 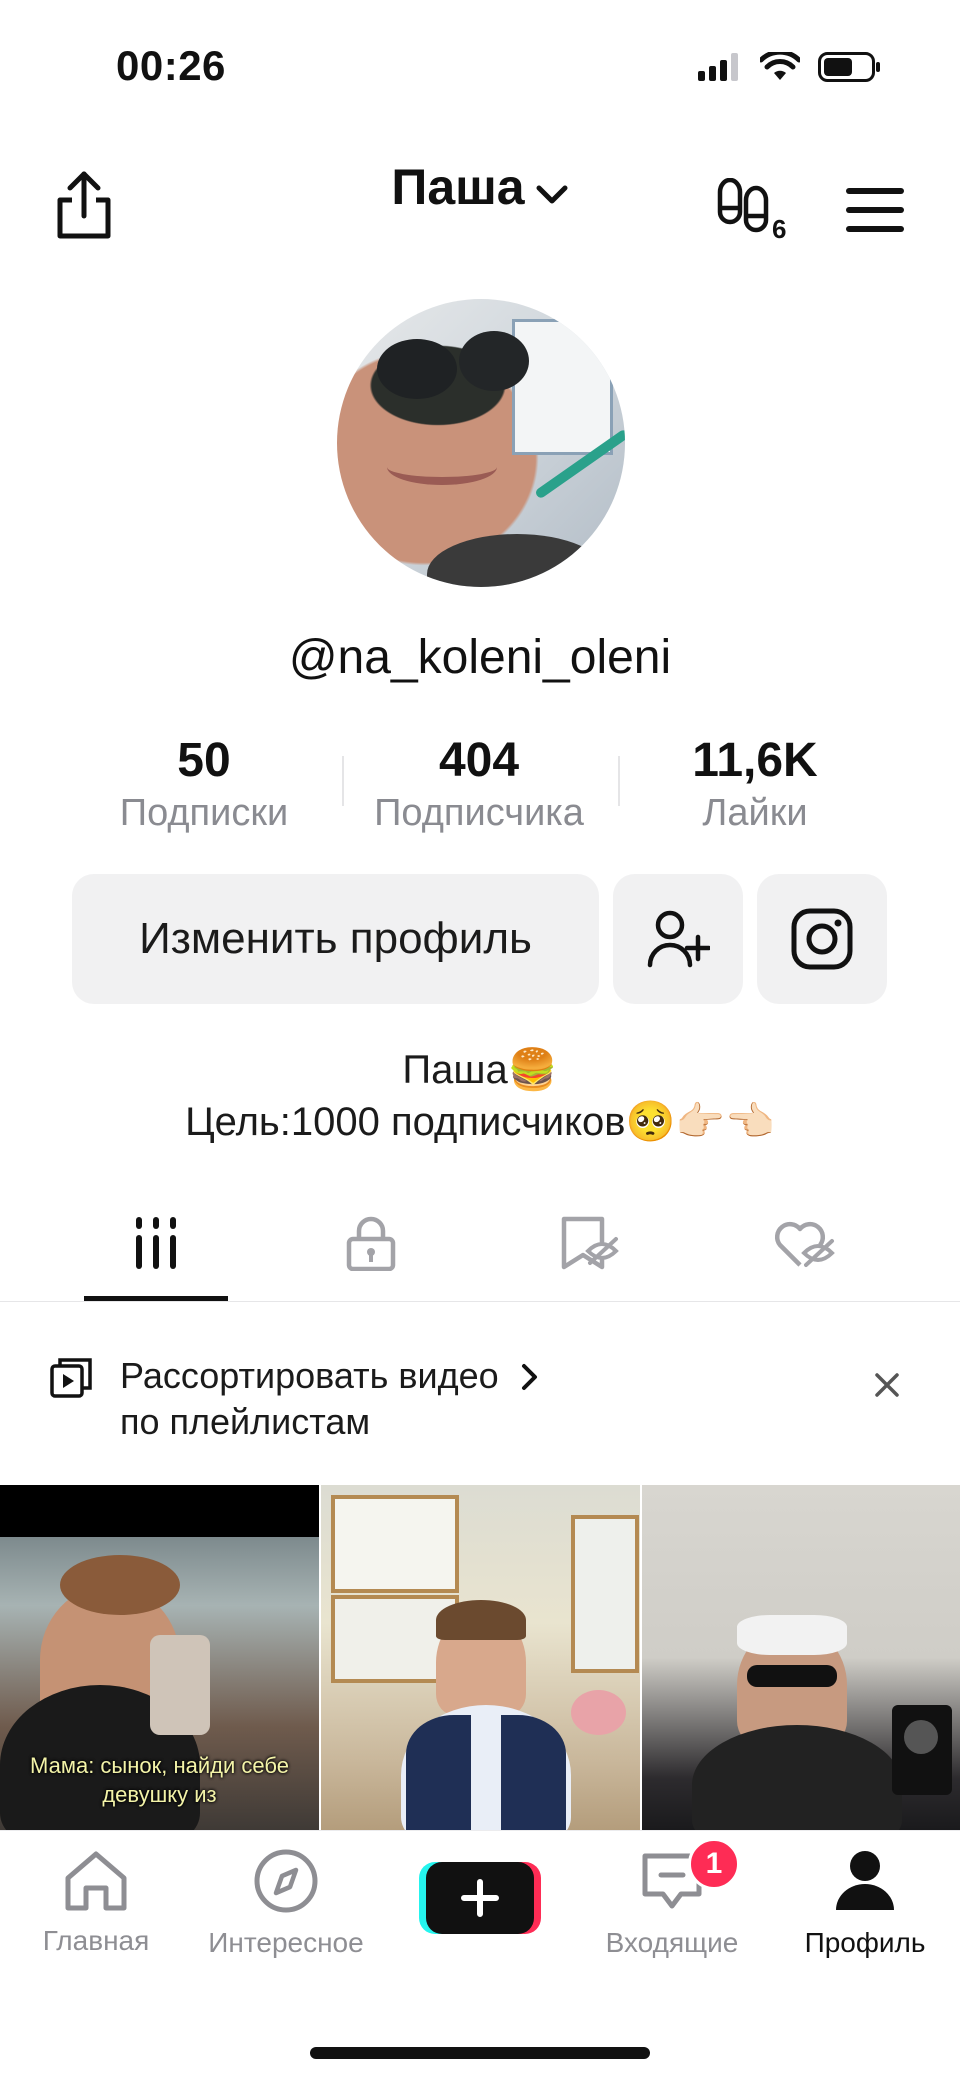 I want to click on profile-name-dropdown: Паша, so click(x=480, y=189).